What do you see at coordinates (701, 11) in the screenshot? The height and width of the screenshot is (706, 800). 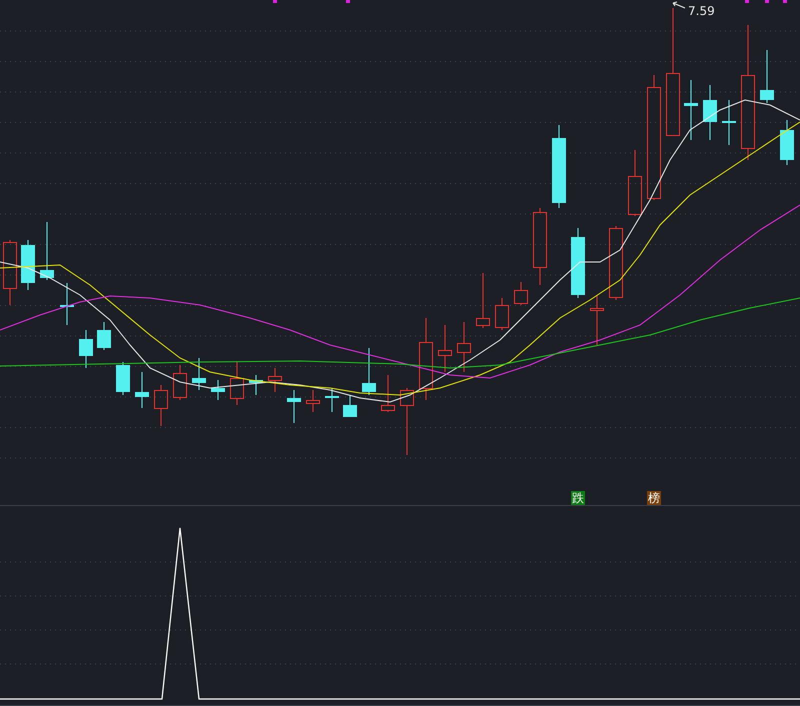 I see `high-price-label: 7.59` at bounding box center [701, 11].